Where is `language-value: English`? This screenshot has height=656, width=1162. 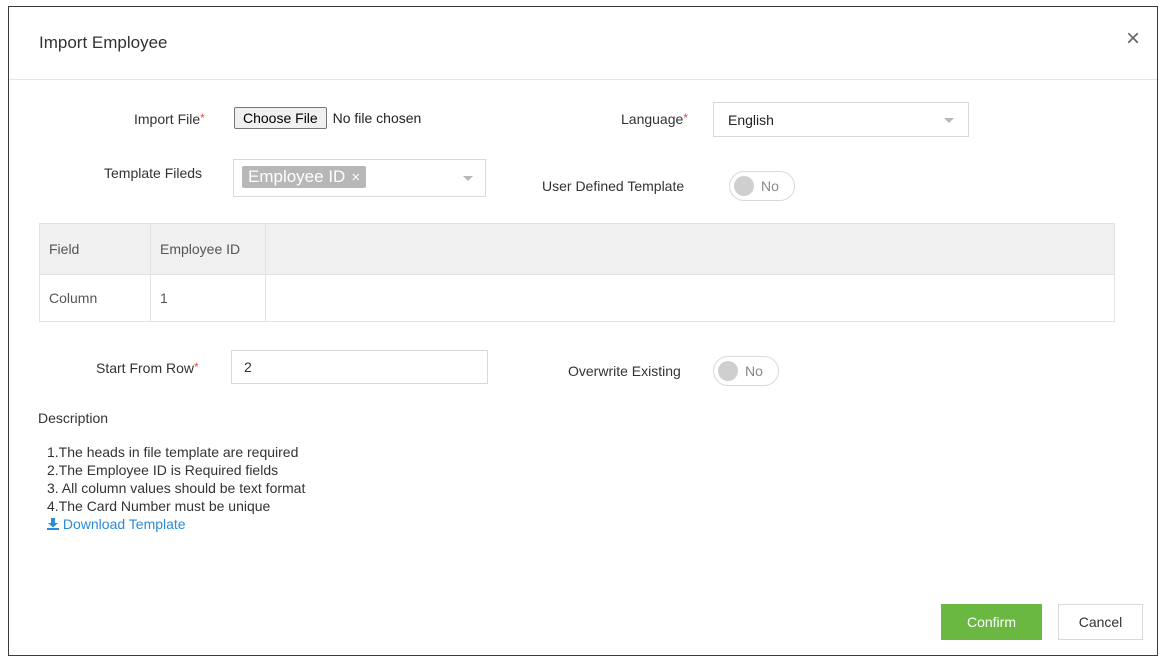
language-value: English is located at coordinates (751, 120).